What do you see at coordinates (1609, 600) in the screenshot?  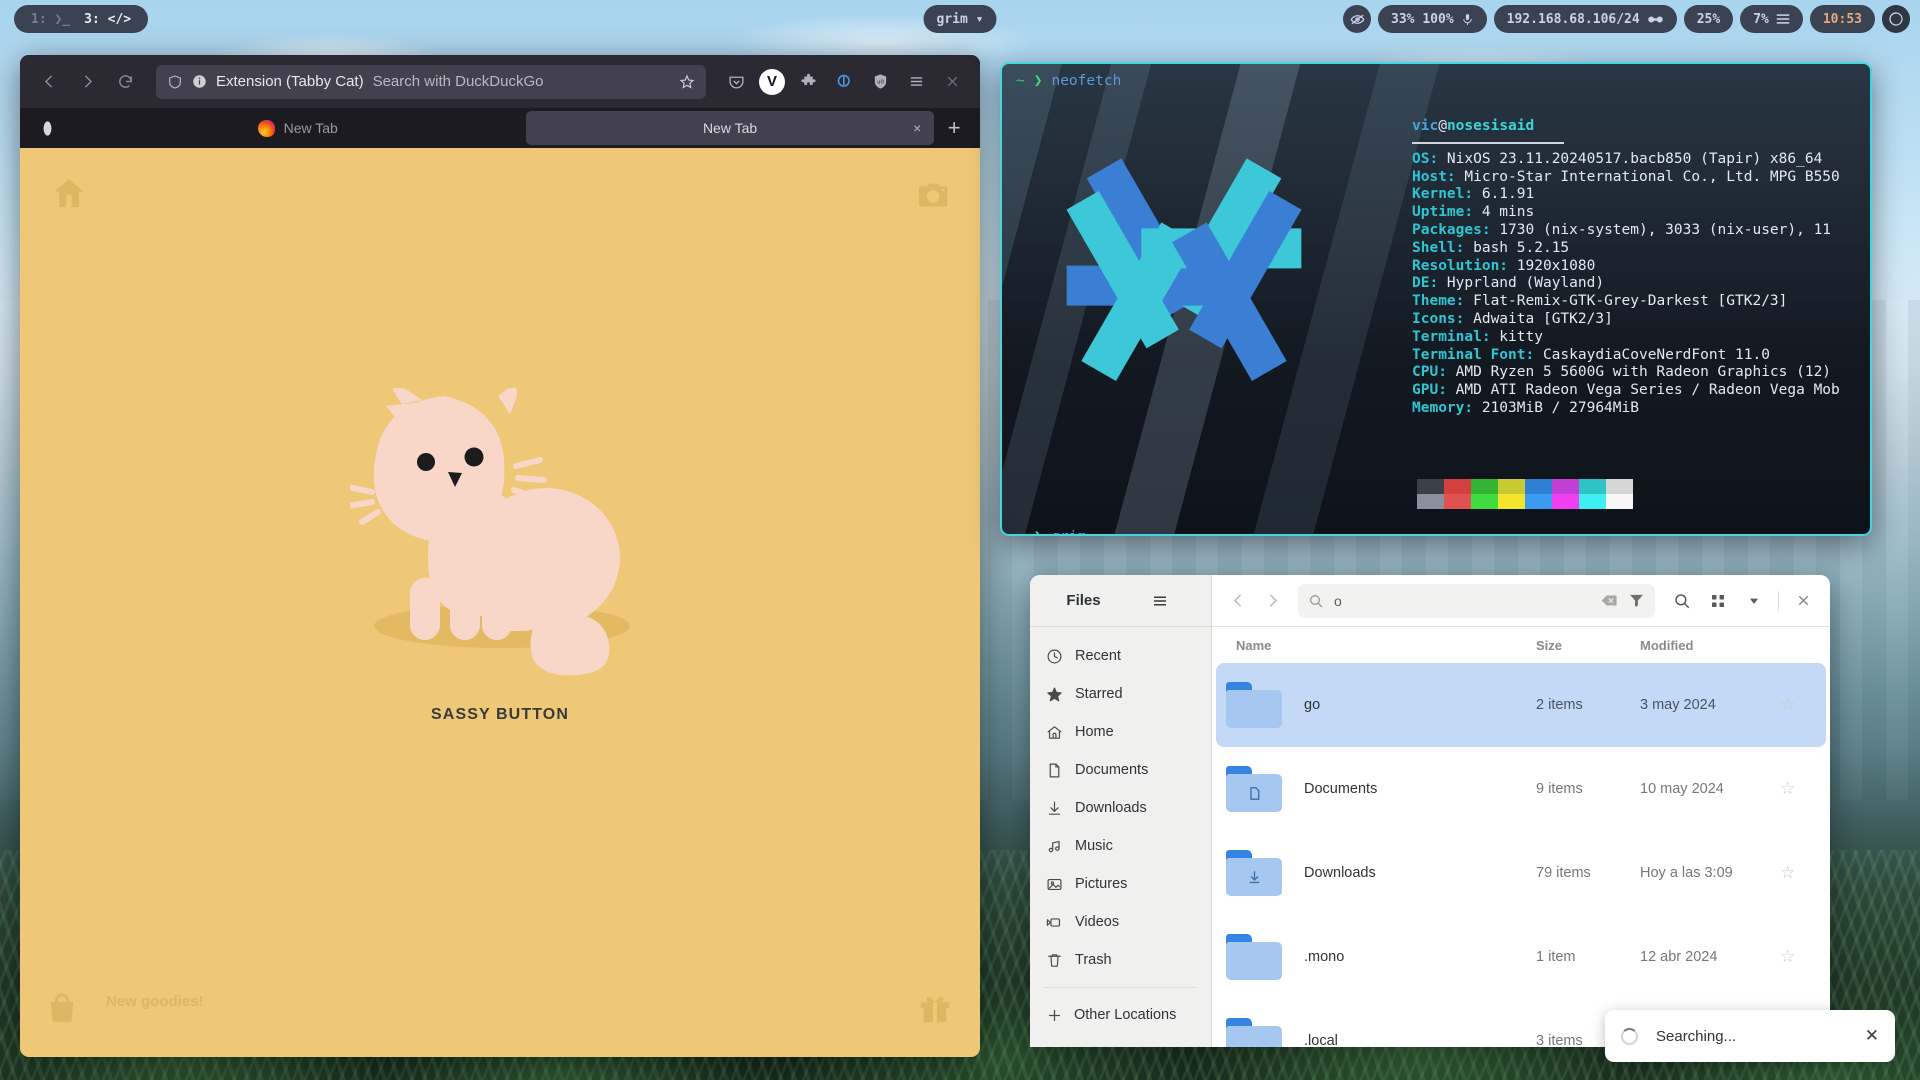 I see `clear-backspace-icon` at bounding box center [1609, 600].